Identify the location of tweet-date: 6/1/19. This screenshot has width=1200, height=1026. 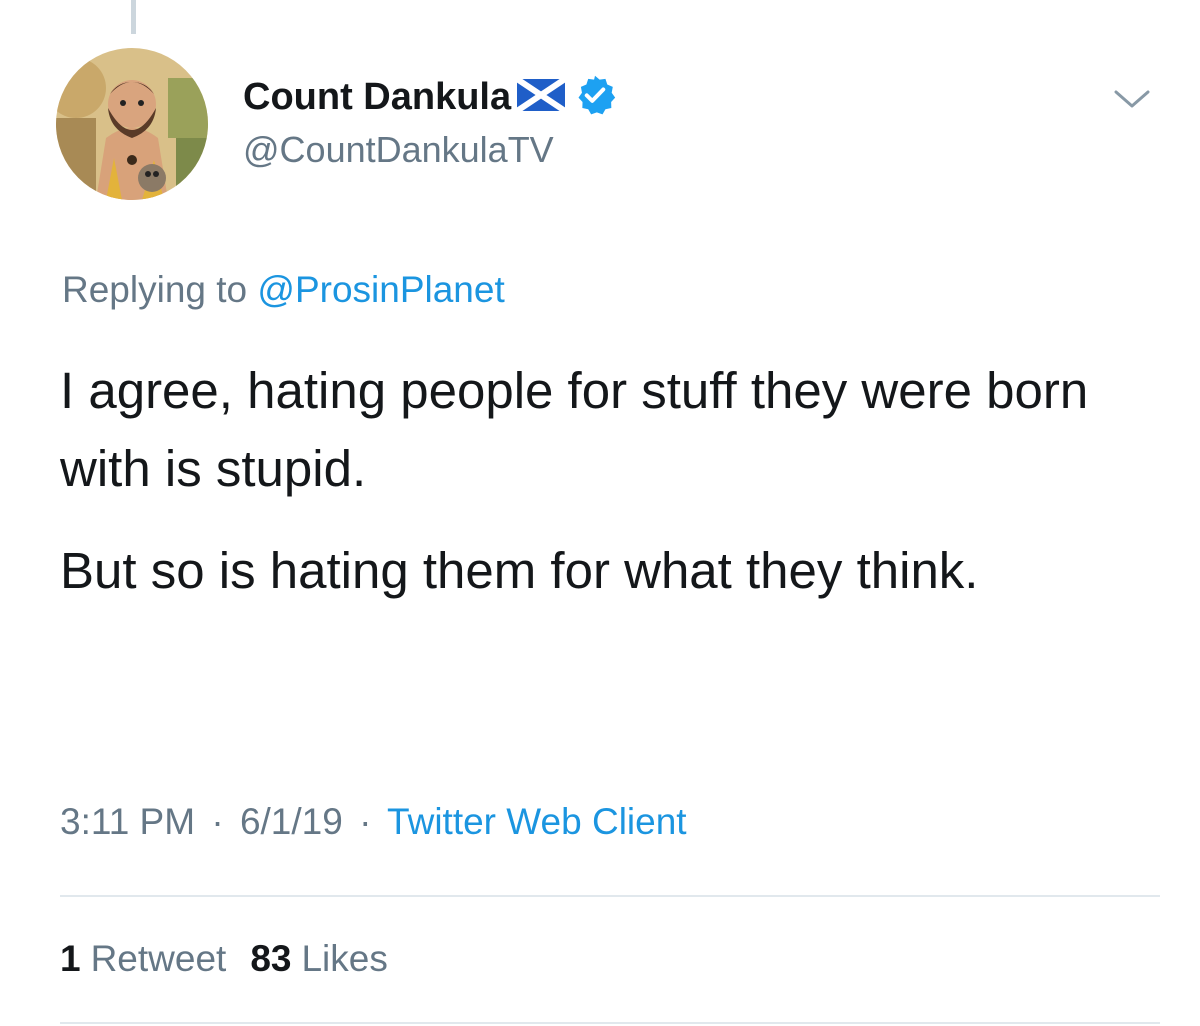
(291, 821).